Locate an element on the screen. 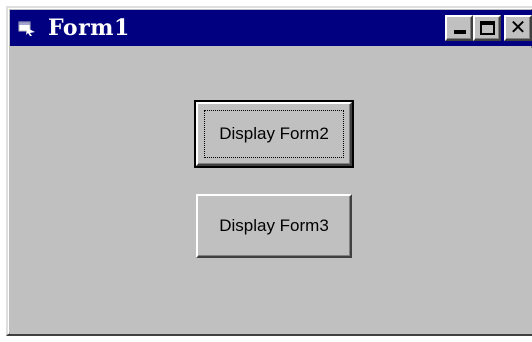 Image resolution: width=532 pixels, height=342 pixels. minimize-icon is located at coordinates (460, 32).